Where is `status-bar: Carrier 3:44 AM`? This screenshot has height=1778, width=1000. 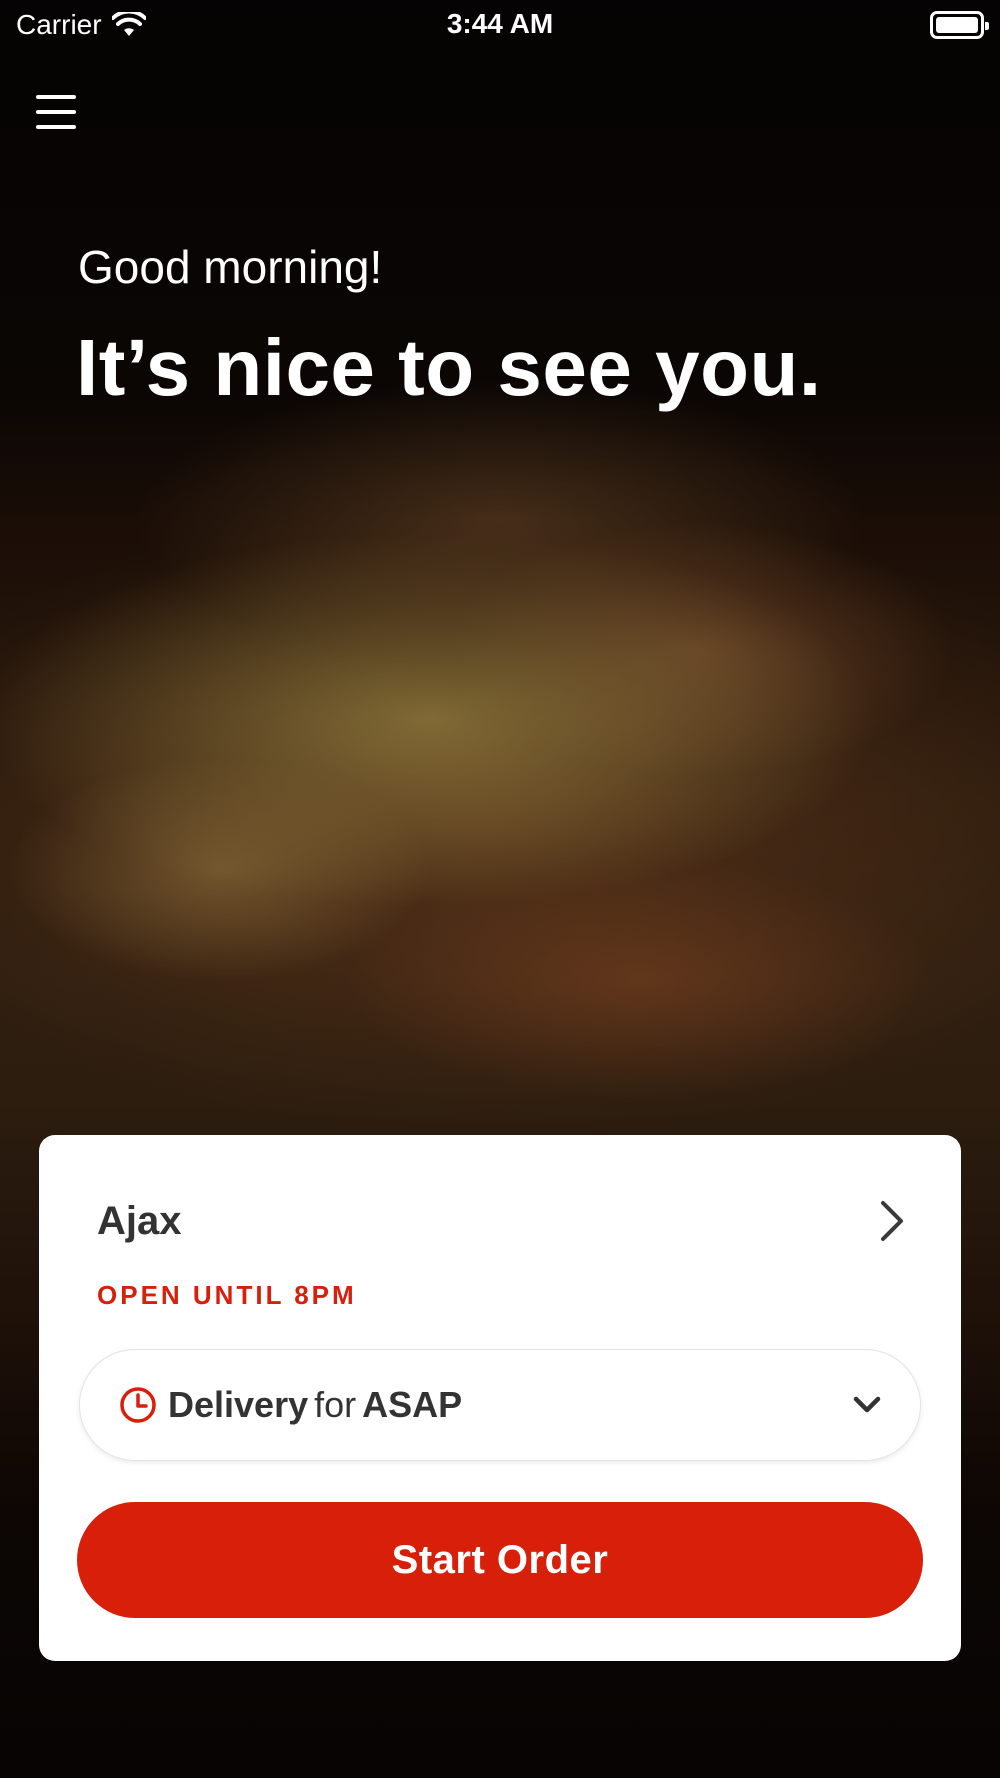 status-bar: Carrier 3:44 AM is located at coordinates (500, 25).